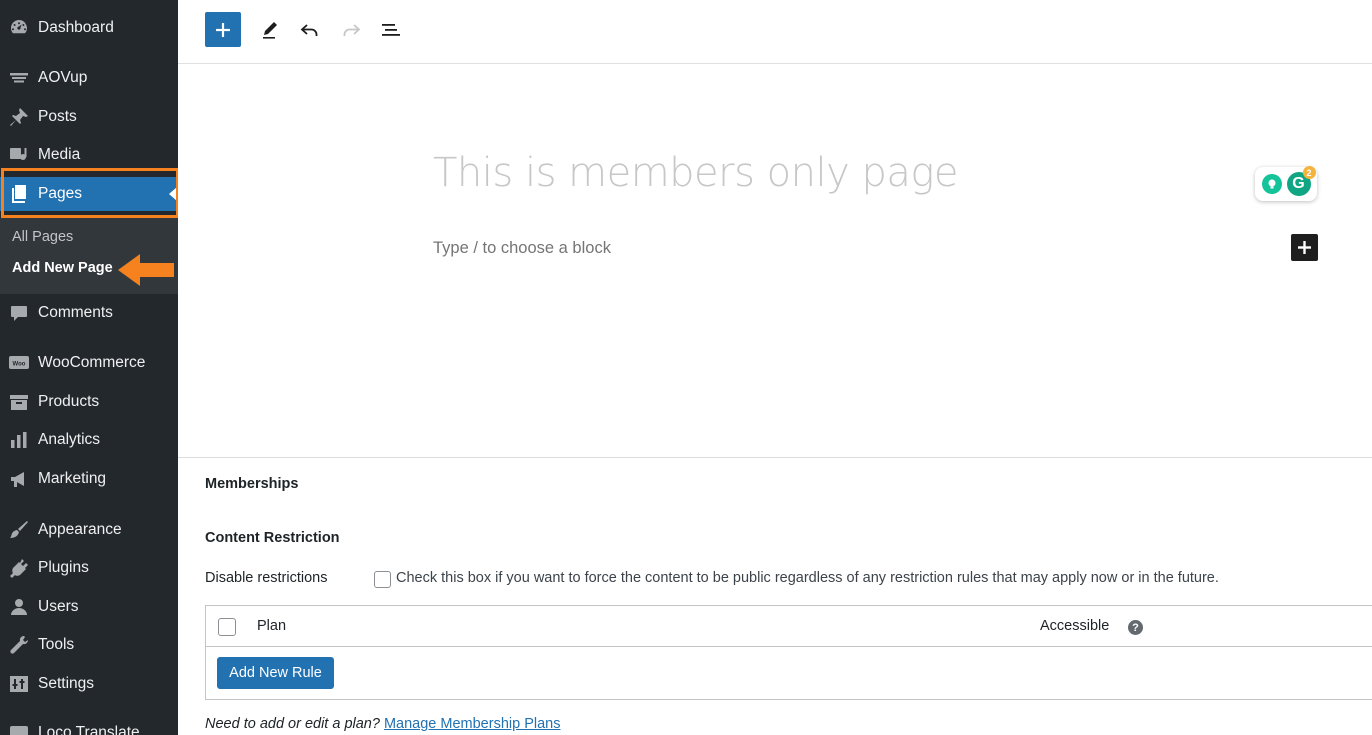  I want to click on translate-icon, so click(19, 725).